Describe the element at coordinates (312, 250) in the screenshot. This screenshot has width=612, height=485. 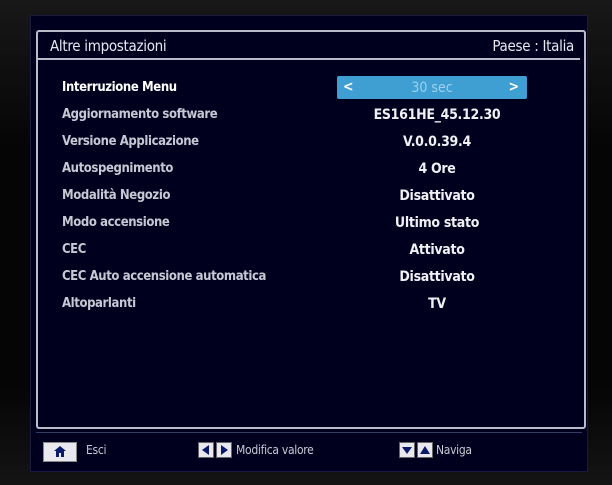
I see `menu-row-cec: CEC Attivato` at that location.